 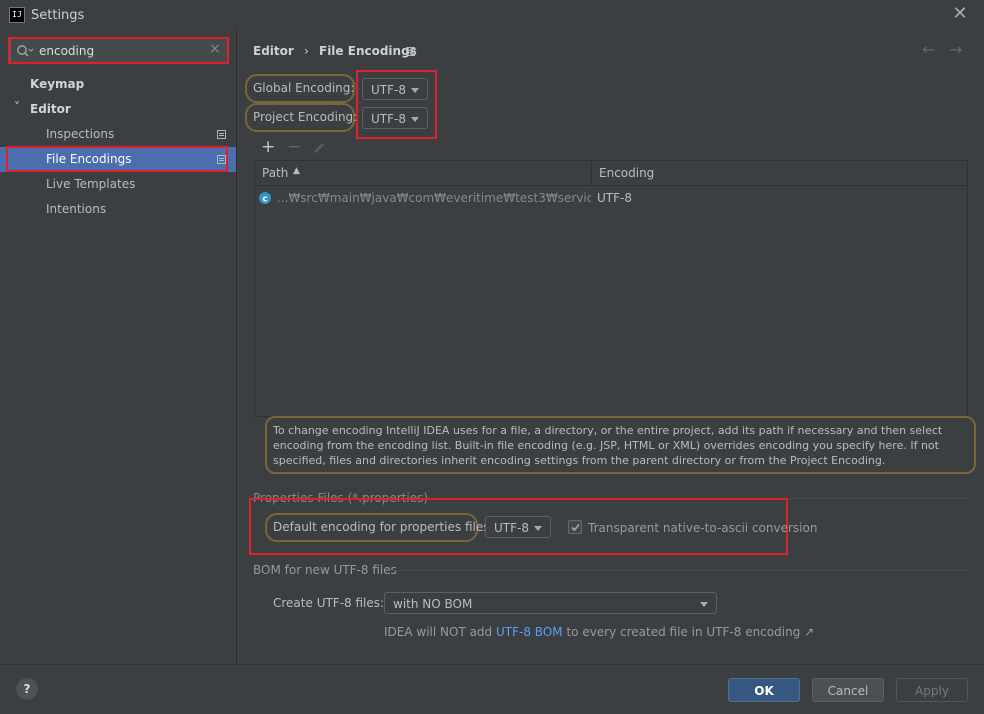 I want to click on bom-dropdown: with NO BOM, so click(x=550, y=603).